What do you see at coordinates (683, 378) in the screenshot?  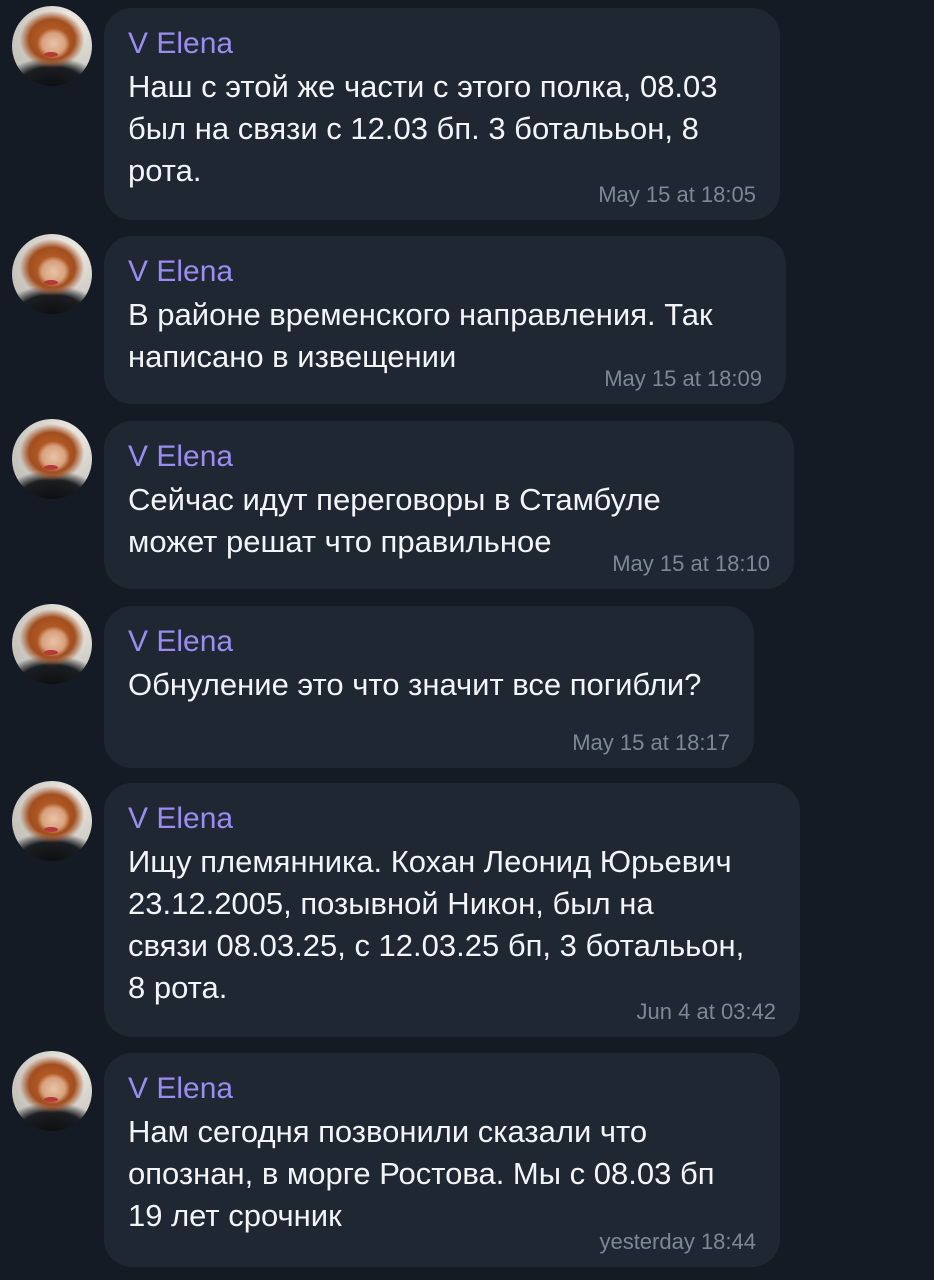 I see `message-timestamp: May 15 at 18:09` at bounding box center [683, 378].